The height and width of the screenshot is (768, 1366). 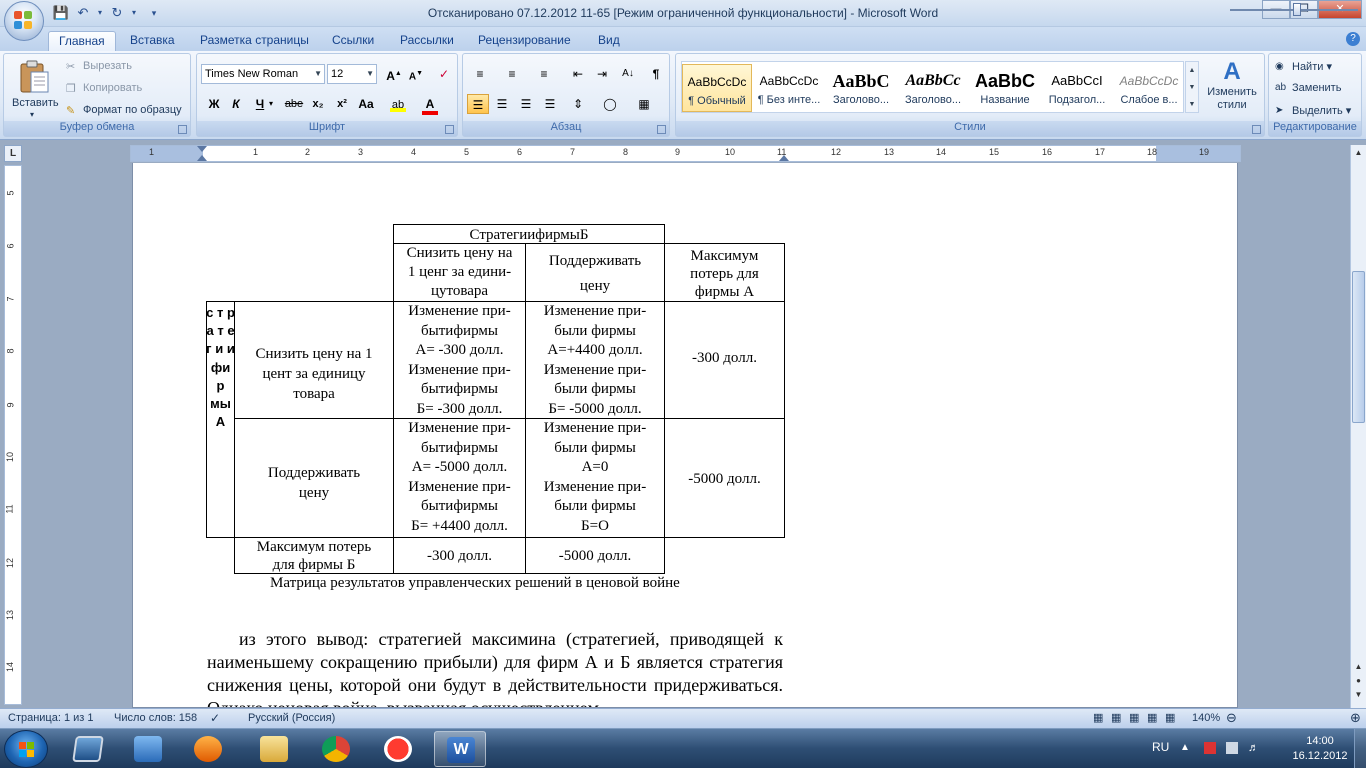 What do you see at coordinates (152, 41) in the screenshot?
I see `tab-insert: Вставка` at bounding box center [152, 41].